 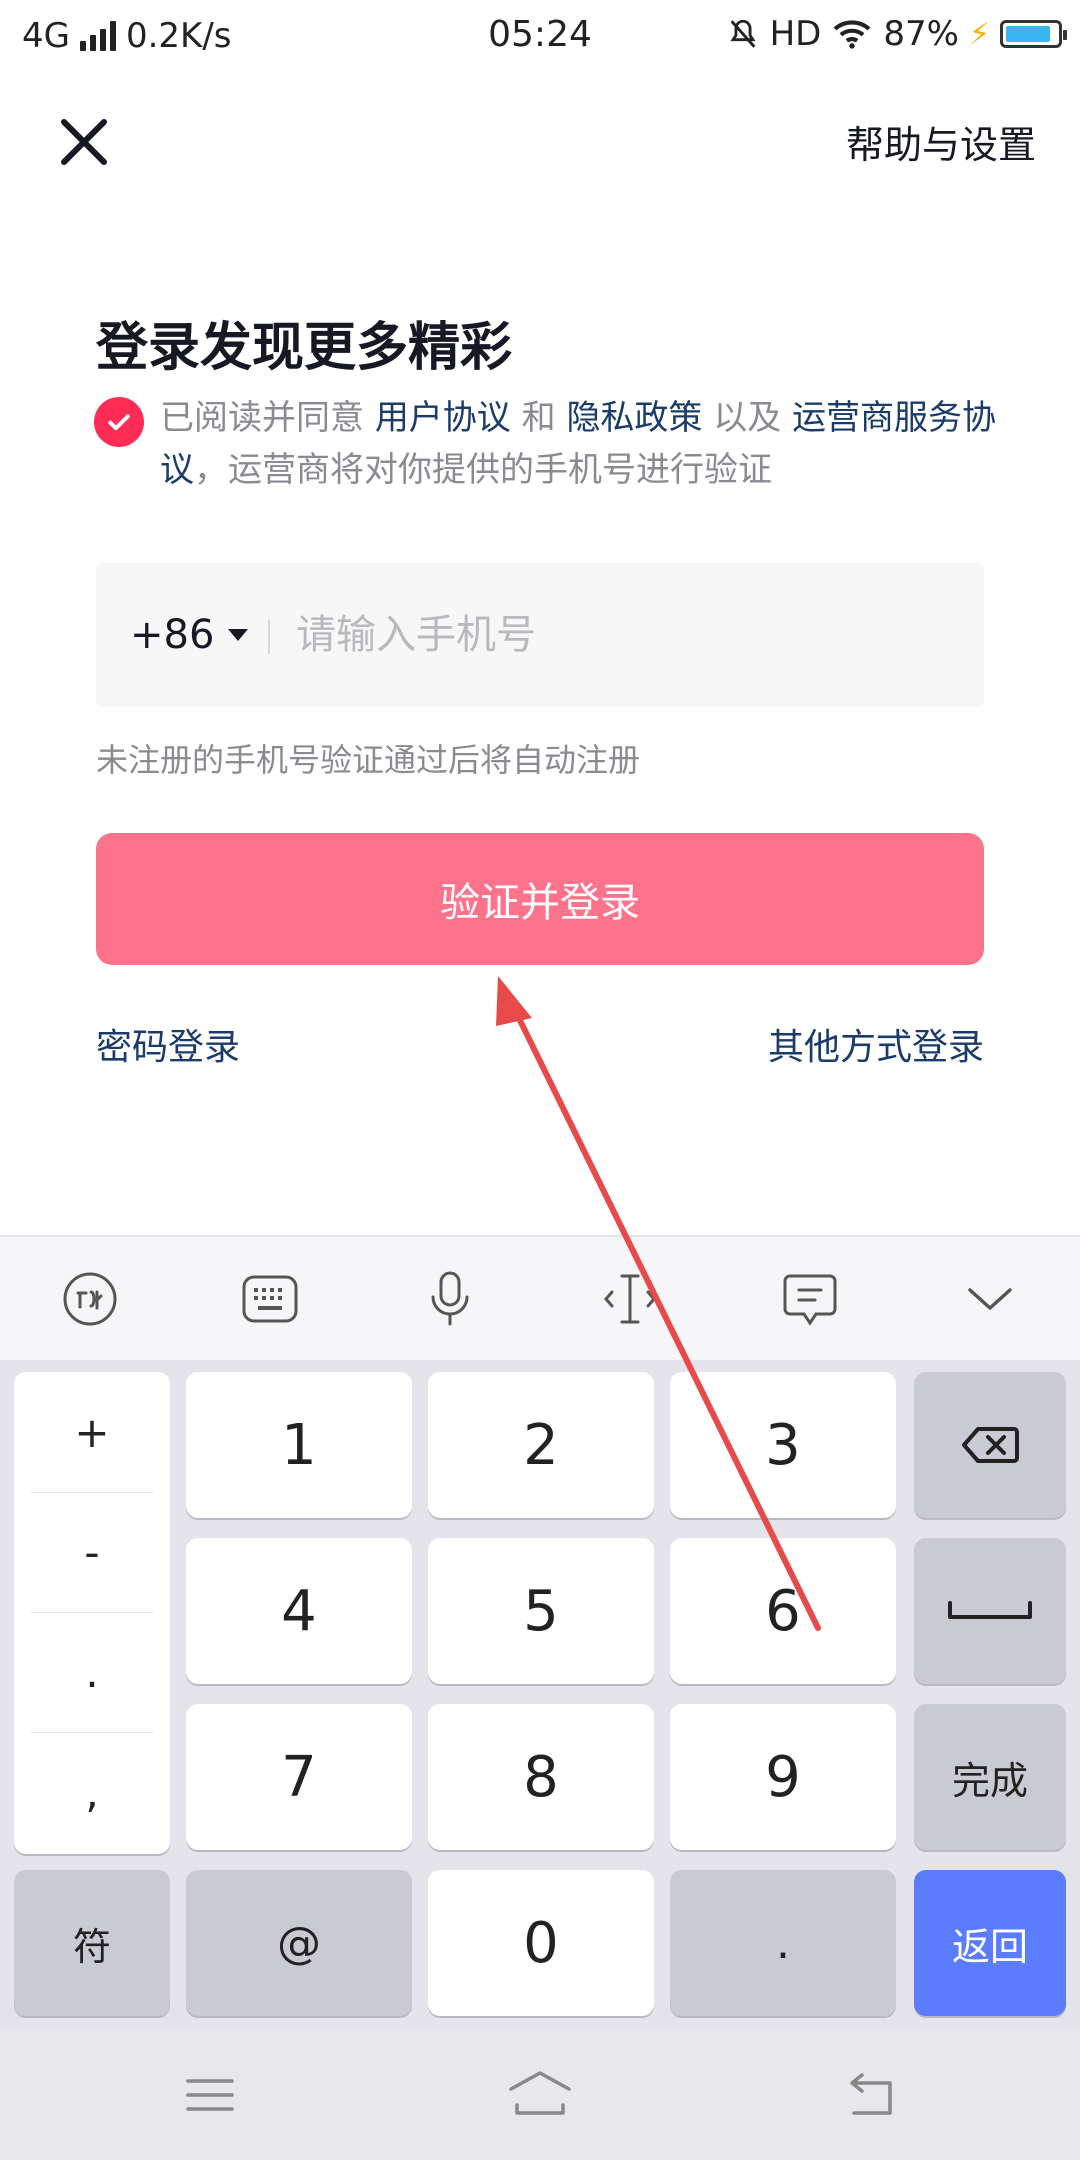 What do you see at coordinates (92, 1792) in the screenshot?
I see `key-comma: ,` at bounding box center [92, 1792].